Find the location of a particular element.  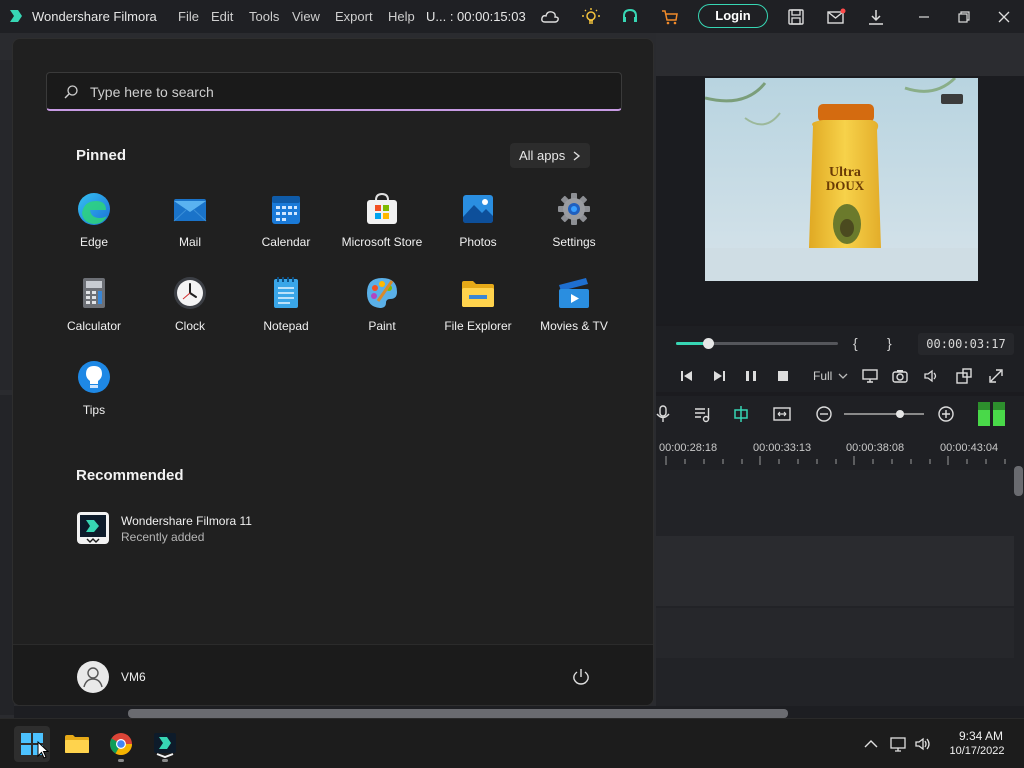

pinned-app-calendar: Calendar is located at coordinates (286, 227).